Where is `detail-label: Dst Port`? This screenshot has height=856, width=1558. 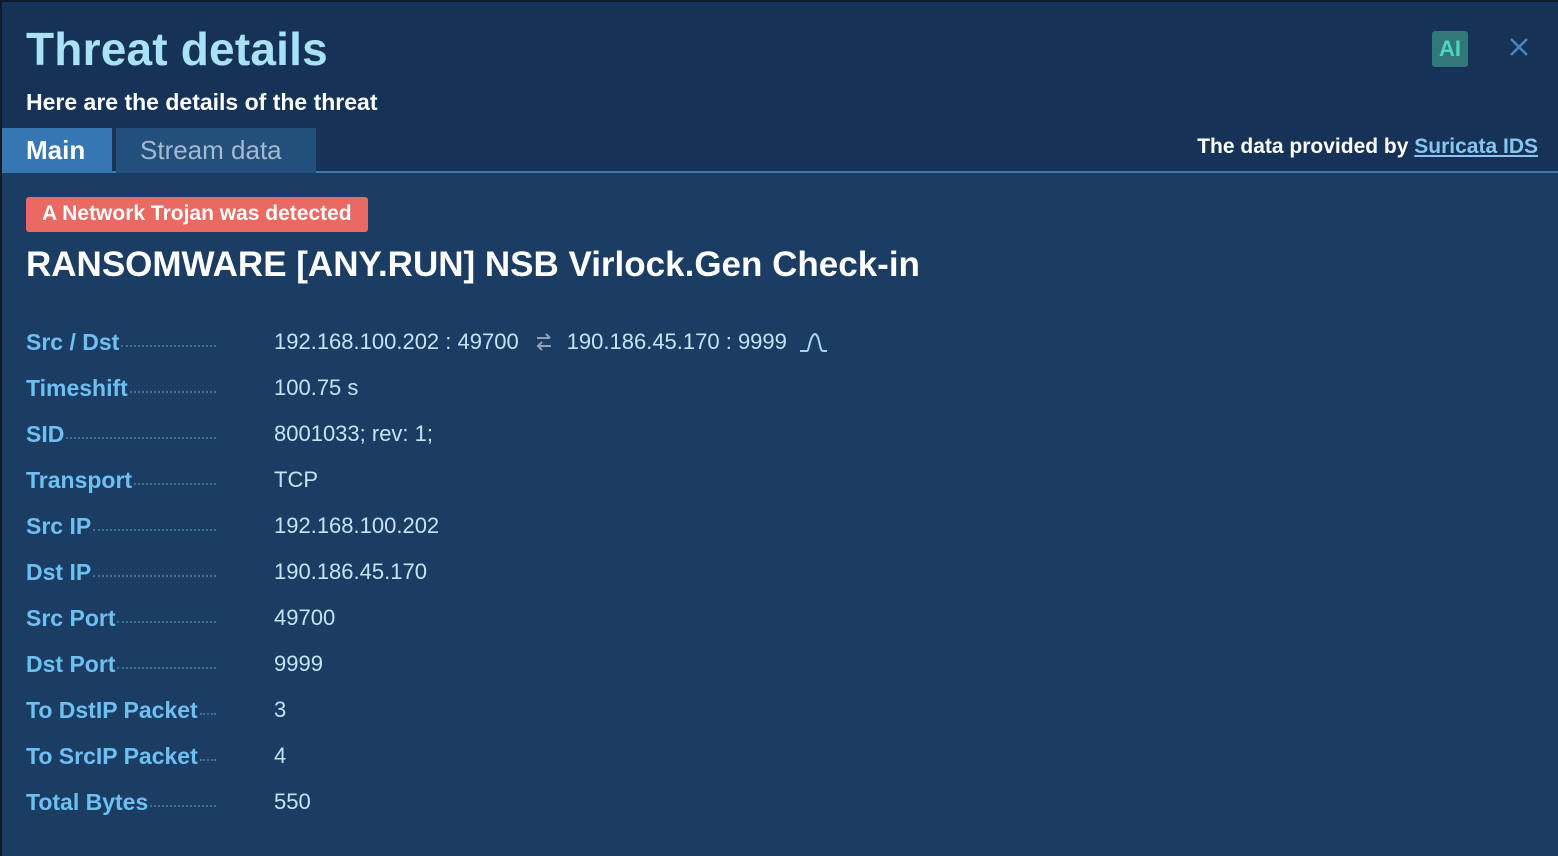
detail-label: Dst Port is located at coordinates (71, 663).